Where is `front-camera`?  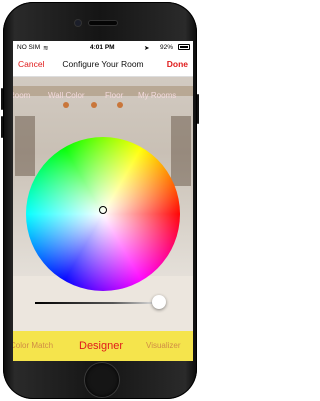
front-camera is located at coordinates (78, 23).